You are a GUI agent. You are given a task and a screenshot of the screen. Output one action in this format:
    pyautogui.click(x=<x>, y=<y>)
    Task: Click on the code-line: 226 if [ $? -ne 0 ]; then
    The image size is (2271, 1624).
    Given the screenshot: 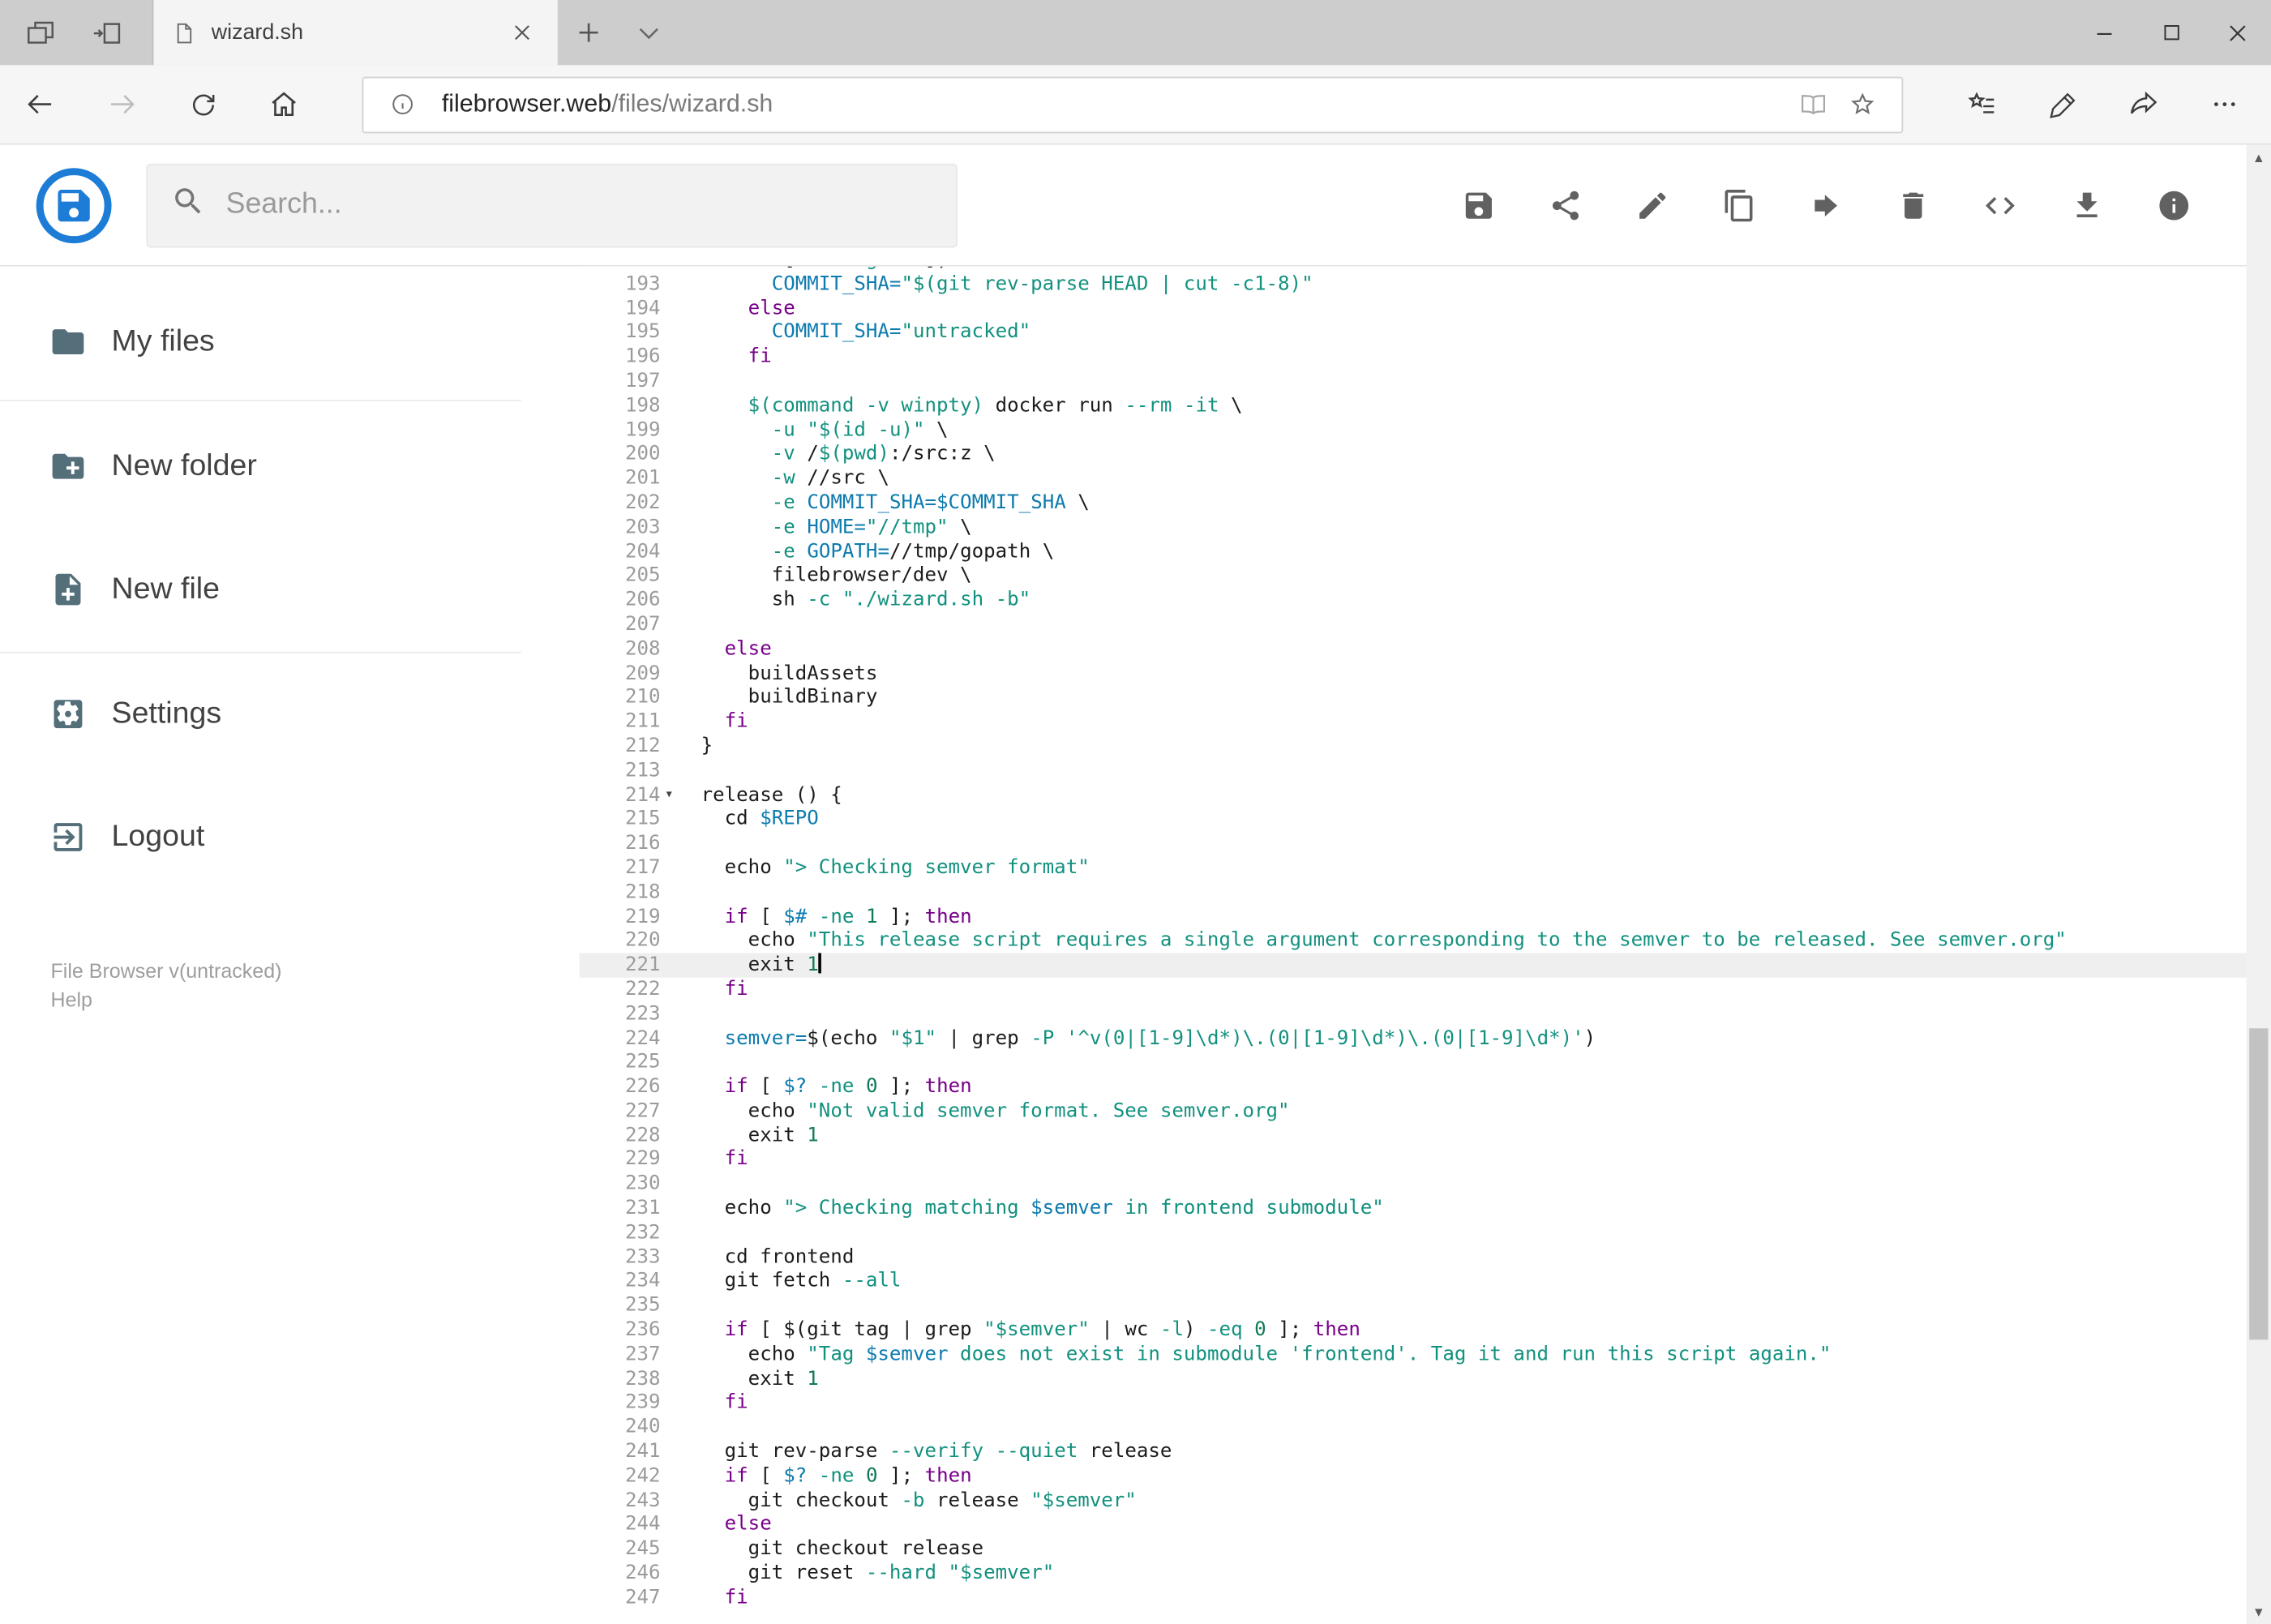 What is the action you would take?
    pyautogui.click(x=1425, y=1087)
    